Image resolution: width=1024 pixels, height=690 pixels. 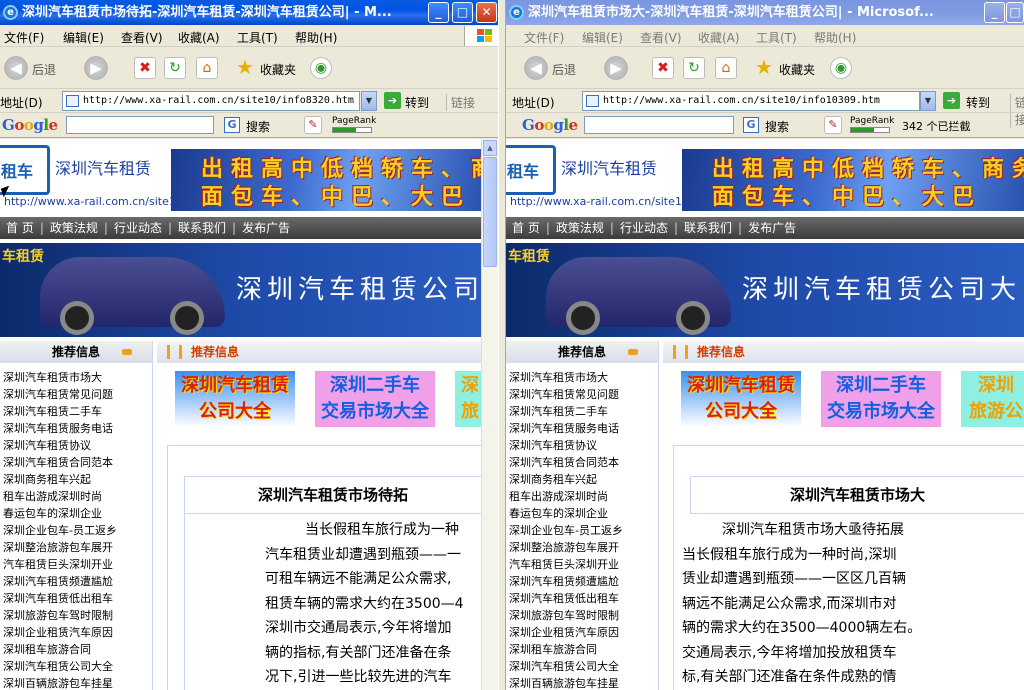 What do you see at coordinates (719, 37) in the screenshot?
I see `menu-favorites: 收藏(A)` at bounding box center [719, 37].